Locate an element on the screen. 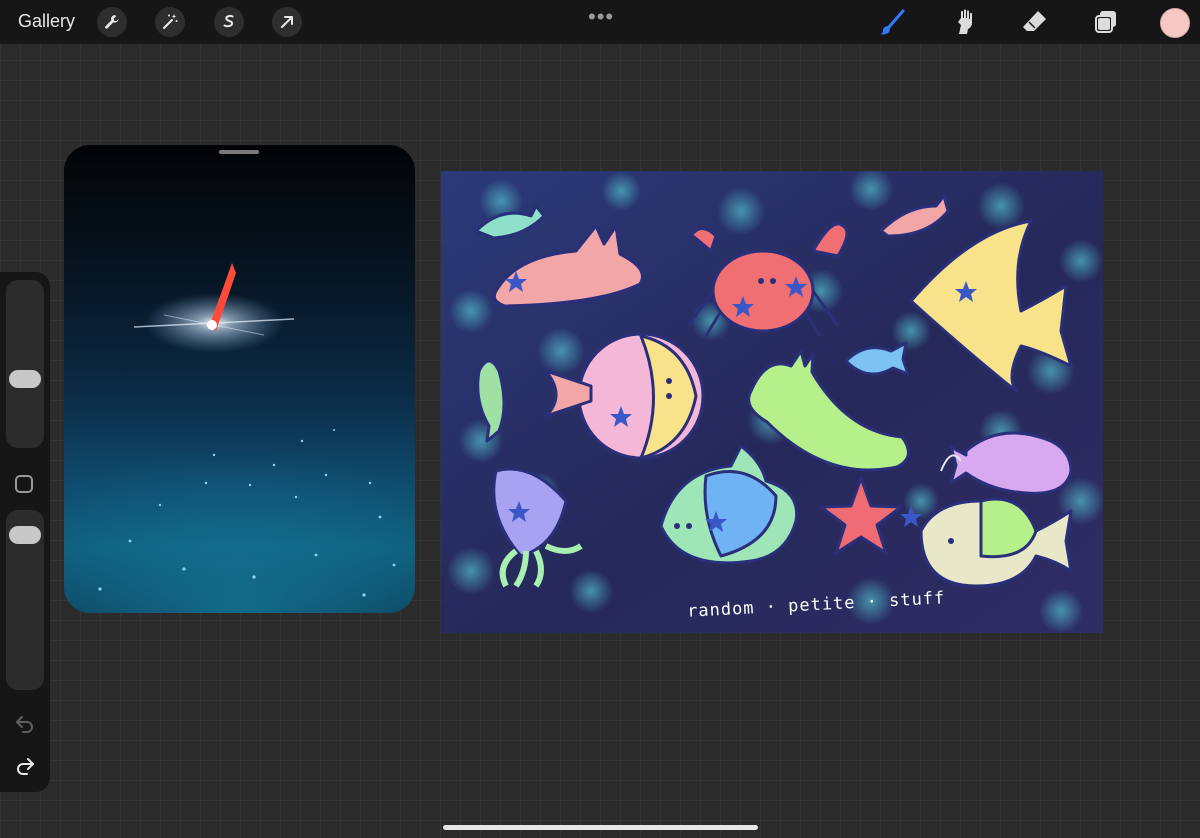  left-sidebar is located at coordinates (25, 532).